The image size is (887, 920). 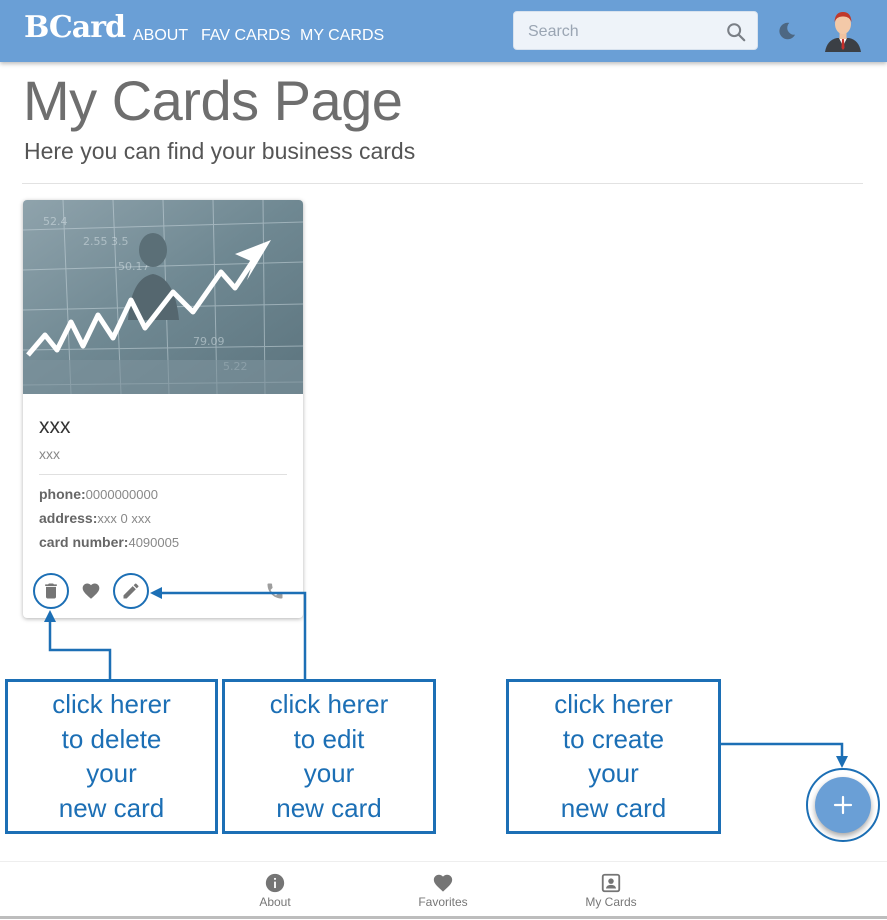 I want to click on page-title: My Cards Page, so click(x=213, y=100).